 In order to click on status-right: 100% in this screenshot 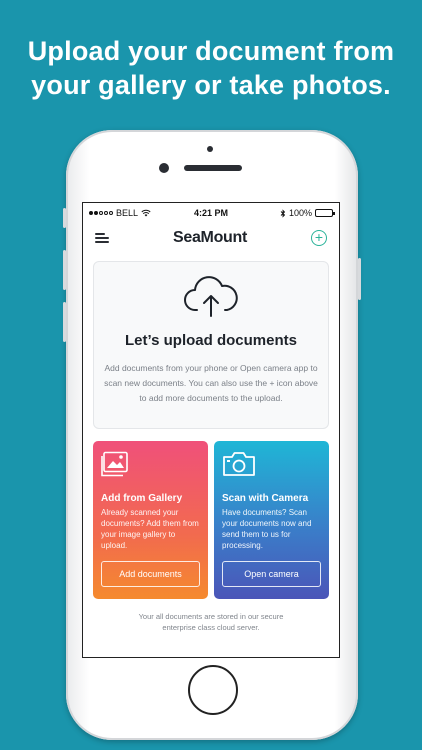, I will do `click(307, 213)`.